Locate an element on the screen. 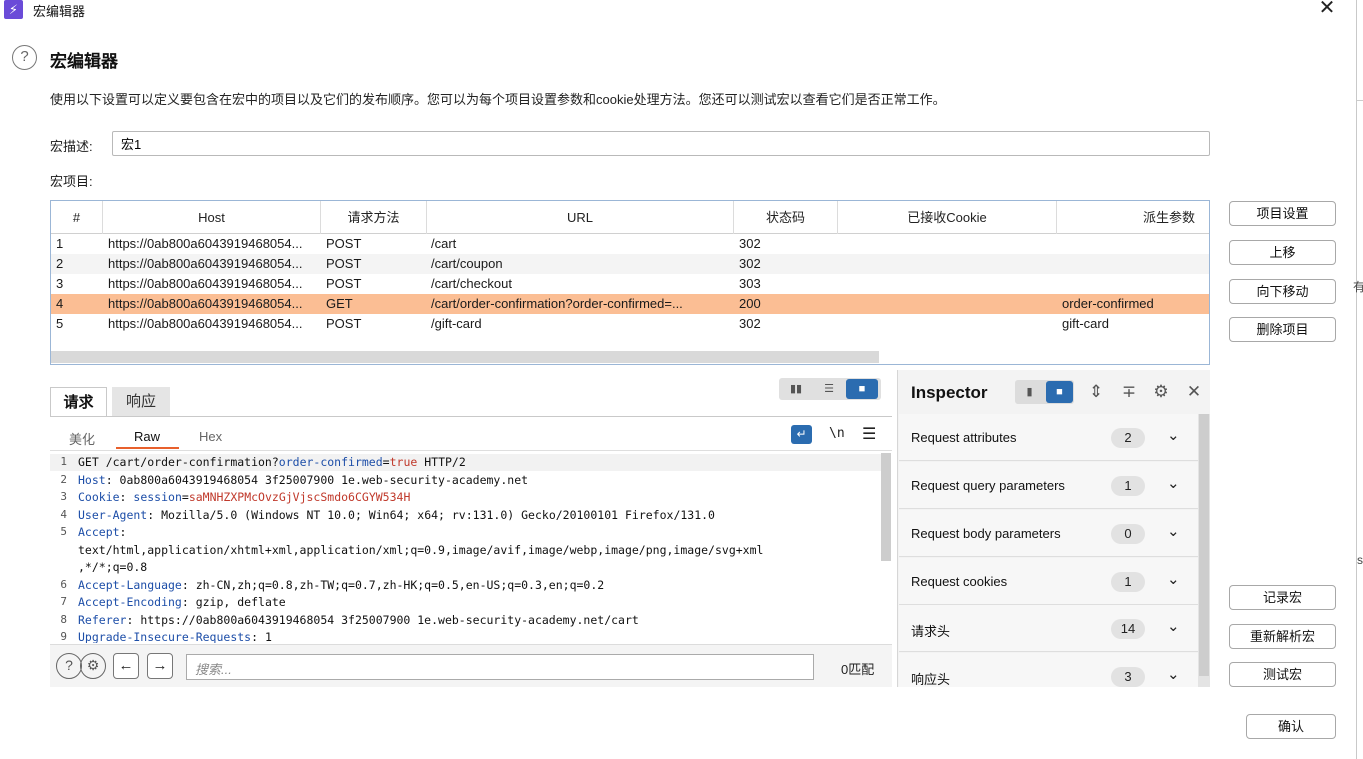 The image size is (1363, 759). line-number: 6 is located at coordinates (63, 584).